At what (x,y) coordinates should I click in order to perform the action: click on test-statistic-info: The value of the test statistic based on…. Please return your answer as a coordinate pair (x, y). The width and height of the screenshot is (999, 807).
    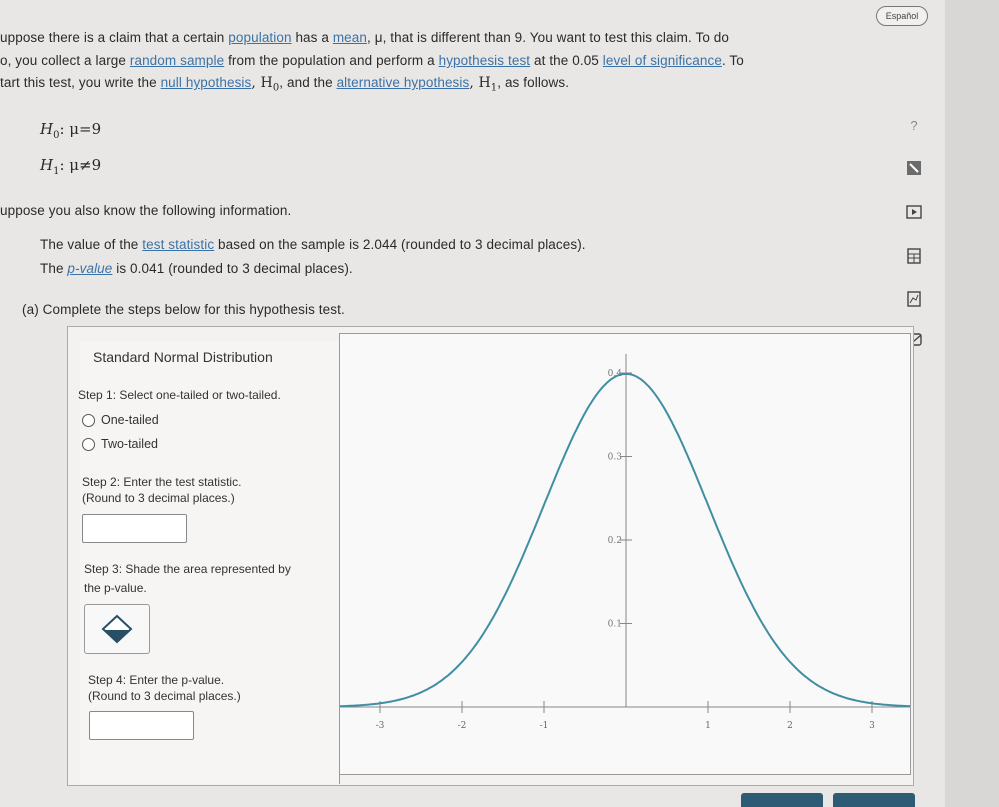
    Looking at the image, I should click on (313, 244).